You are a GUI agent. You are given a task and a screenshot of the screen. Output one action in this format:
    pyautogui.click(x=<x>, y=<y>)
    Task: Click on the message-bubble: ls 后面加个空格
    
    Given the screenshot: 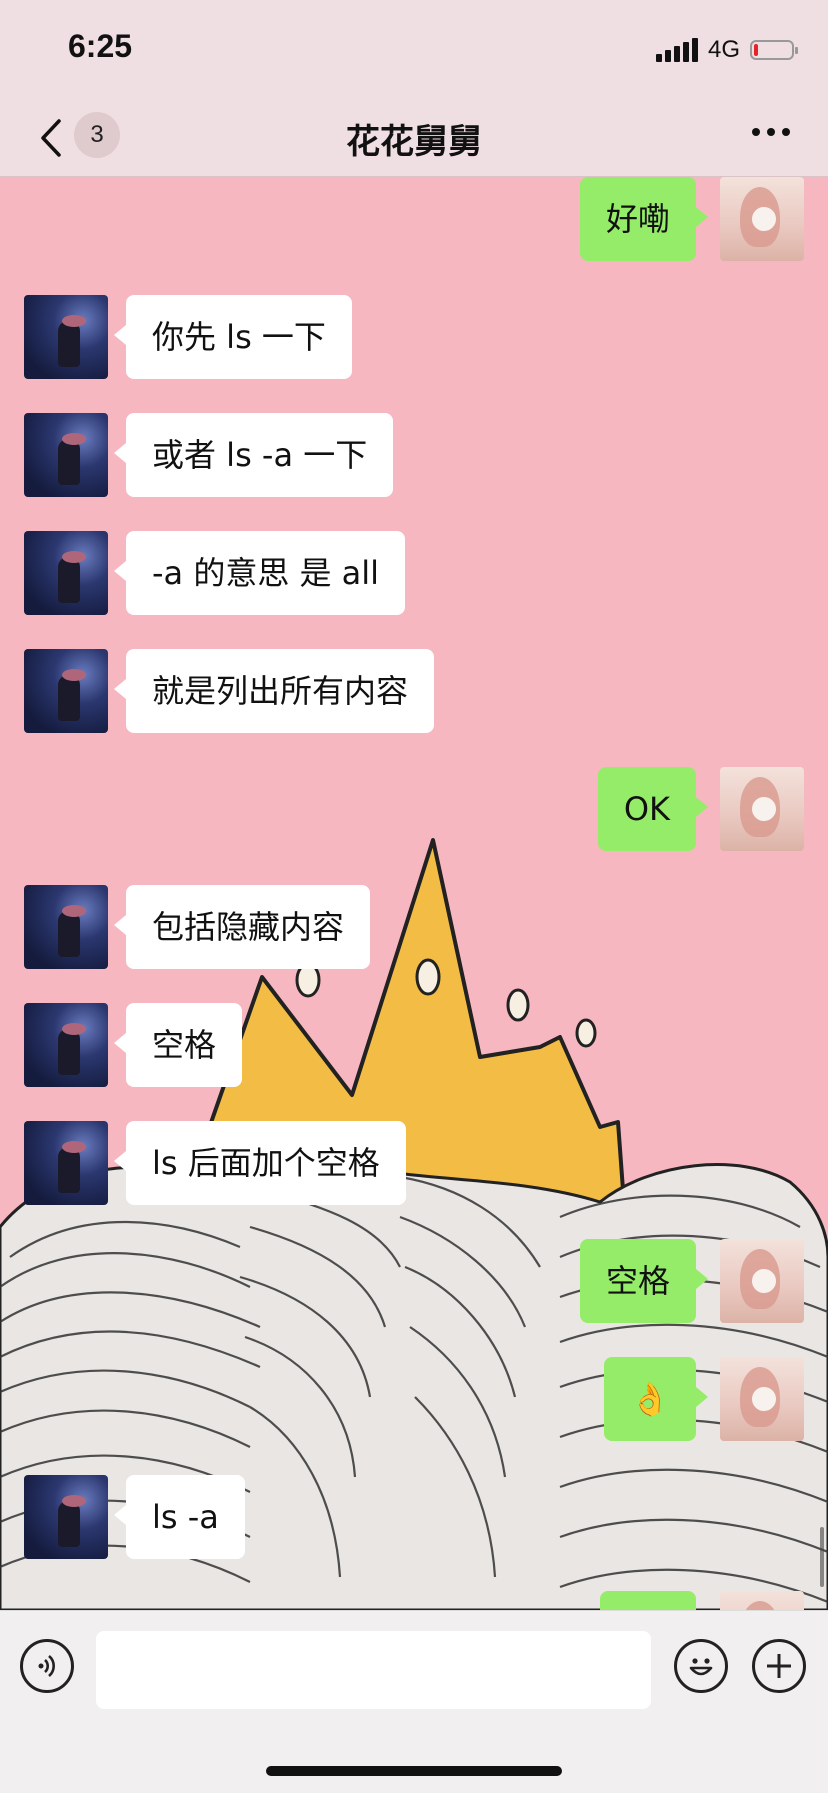 What is the action you would take?
    pyautogui.click(x=260, y=1163)
    